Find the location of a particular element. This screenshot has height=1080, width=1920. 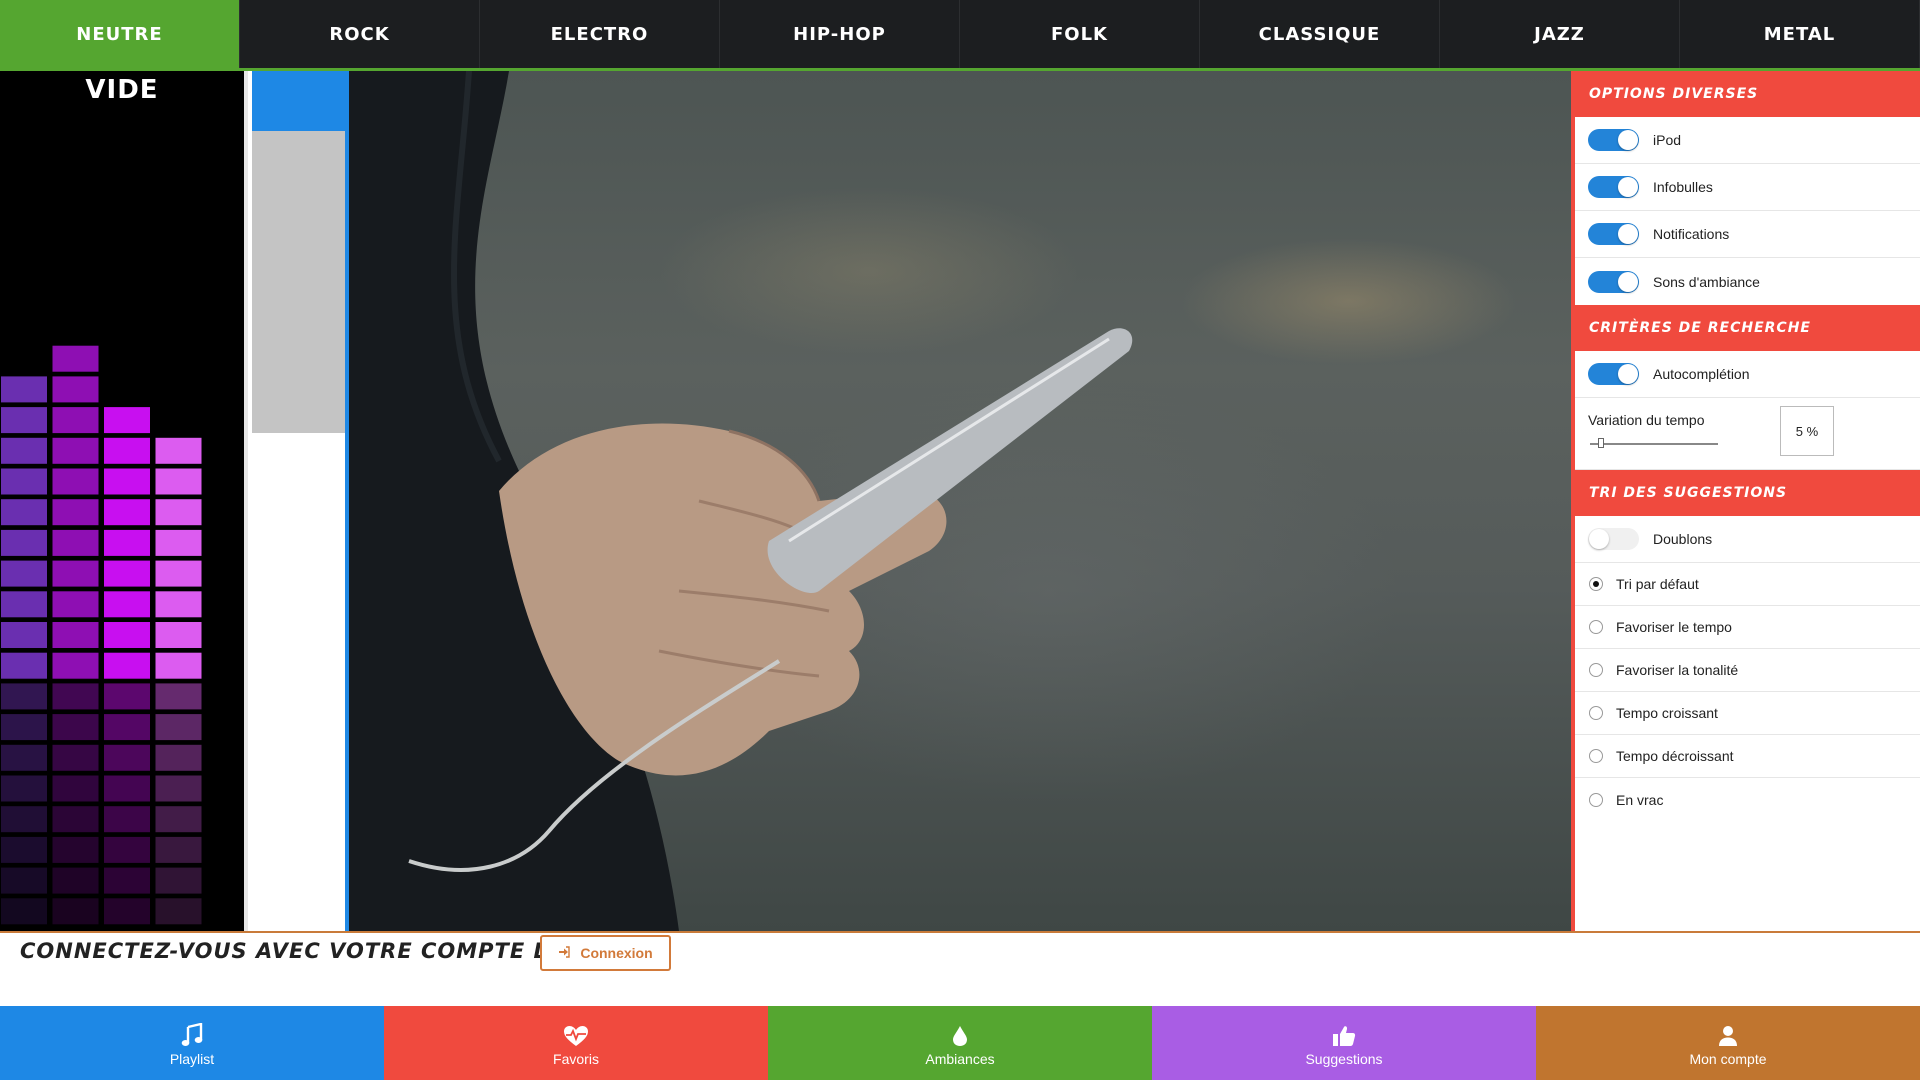

option-label: iPod is located at coordinates (1667, 140).